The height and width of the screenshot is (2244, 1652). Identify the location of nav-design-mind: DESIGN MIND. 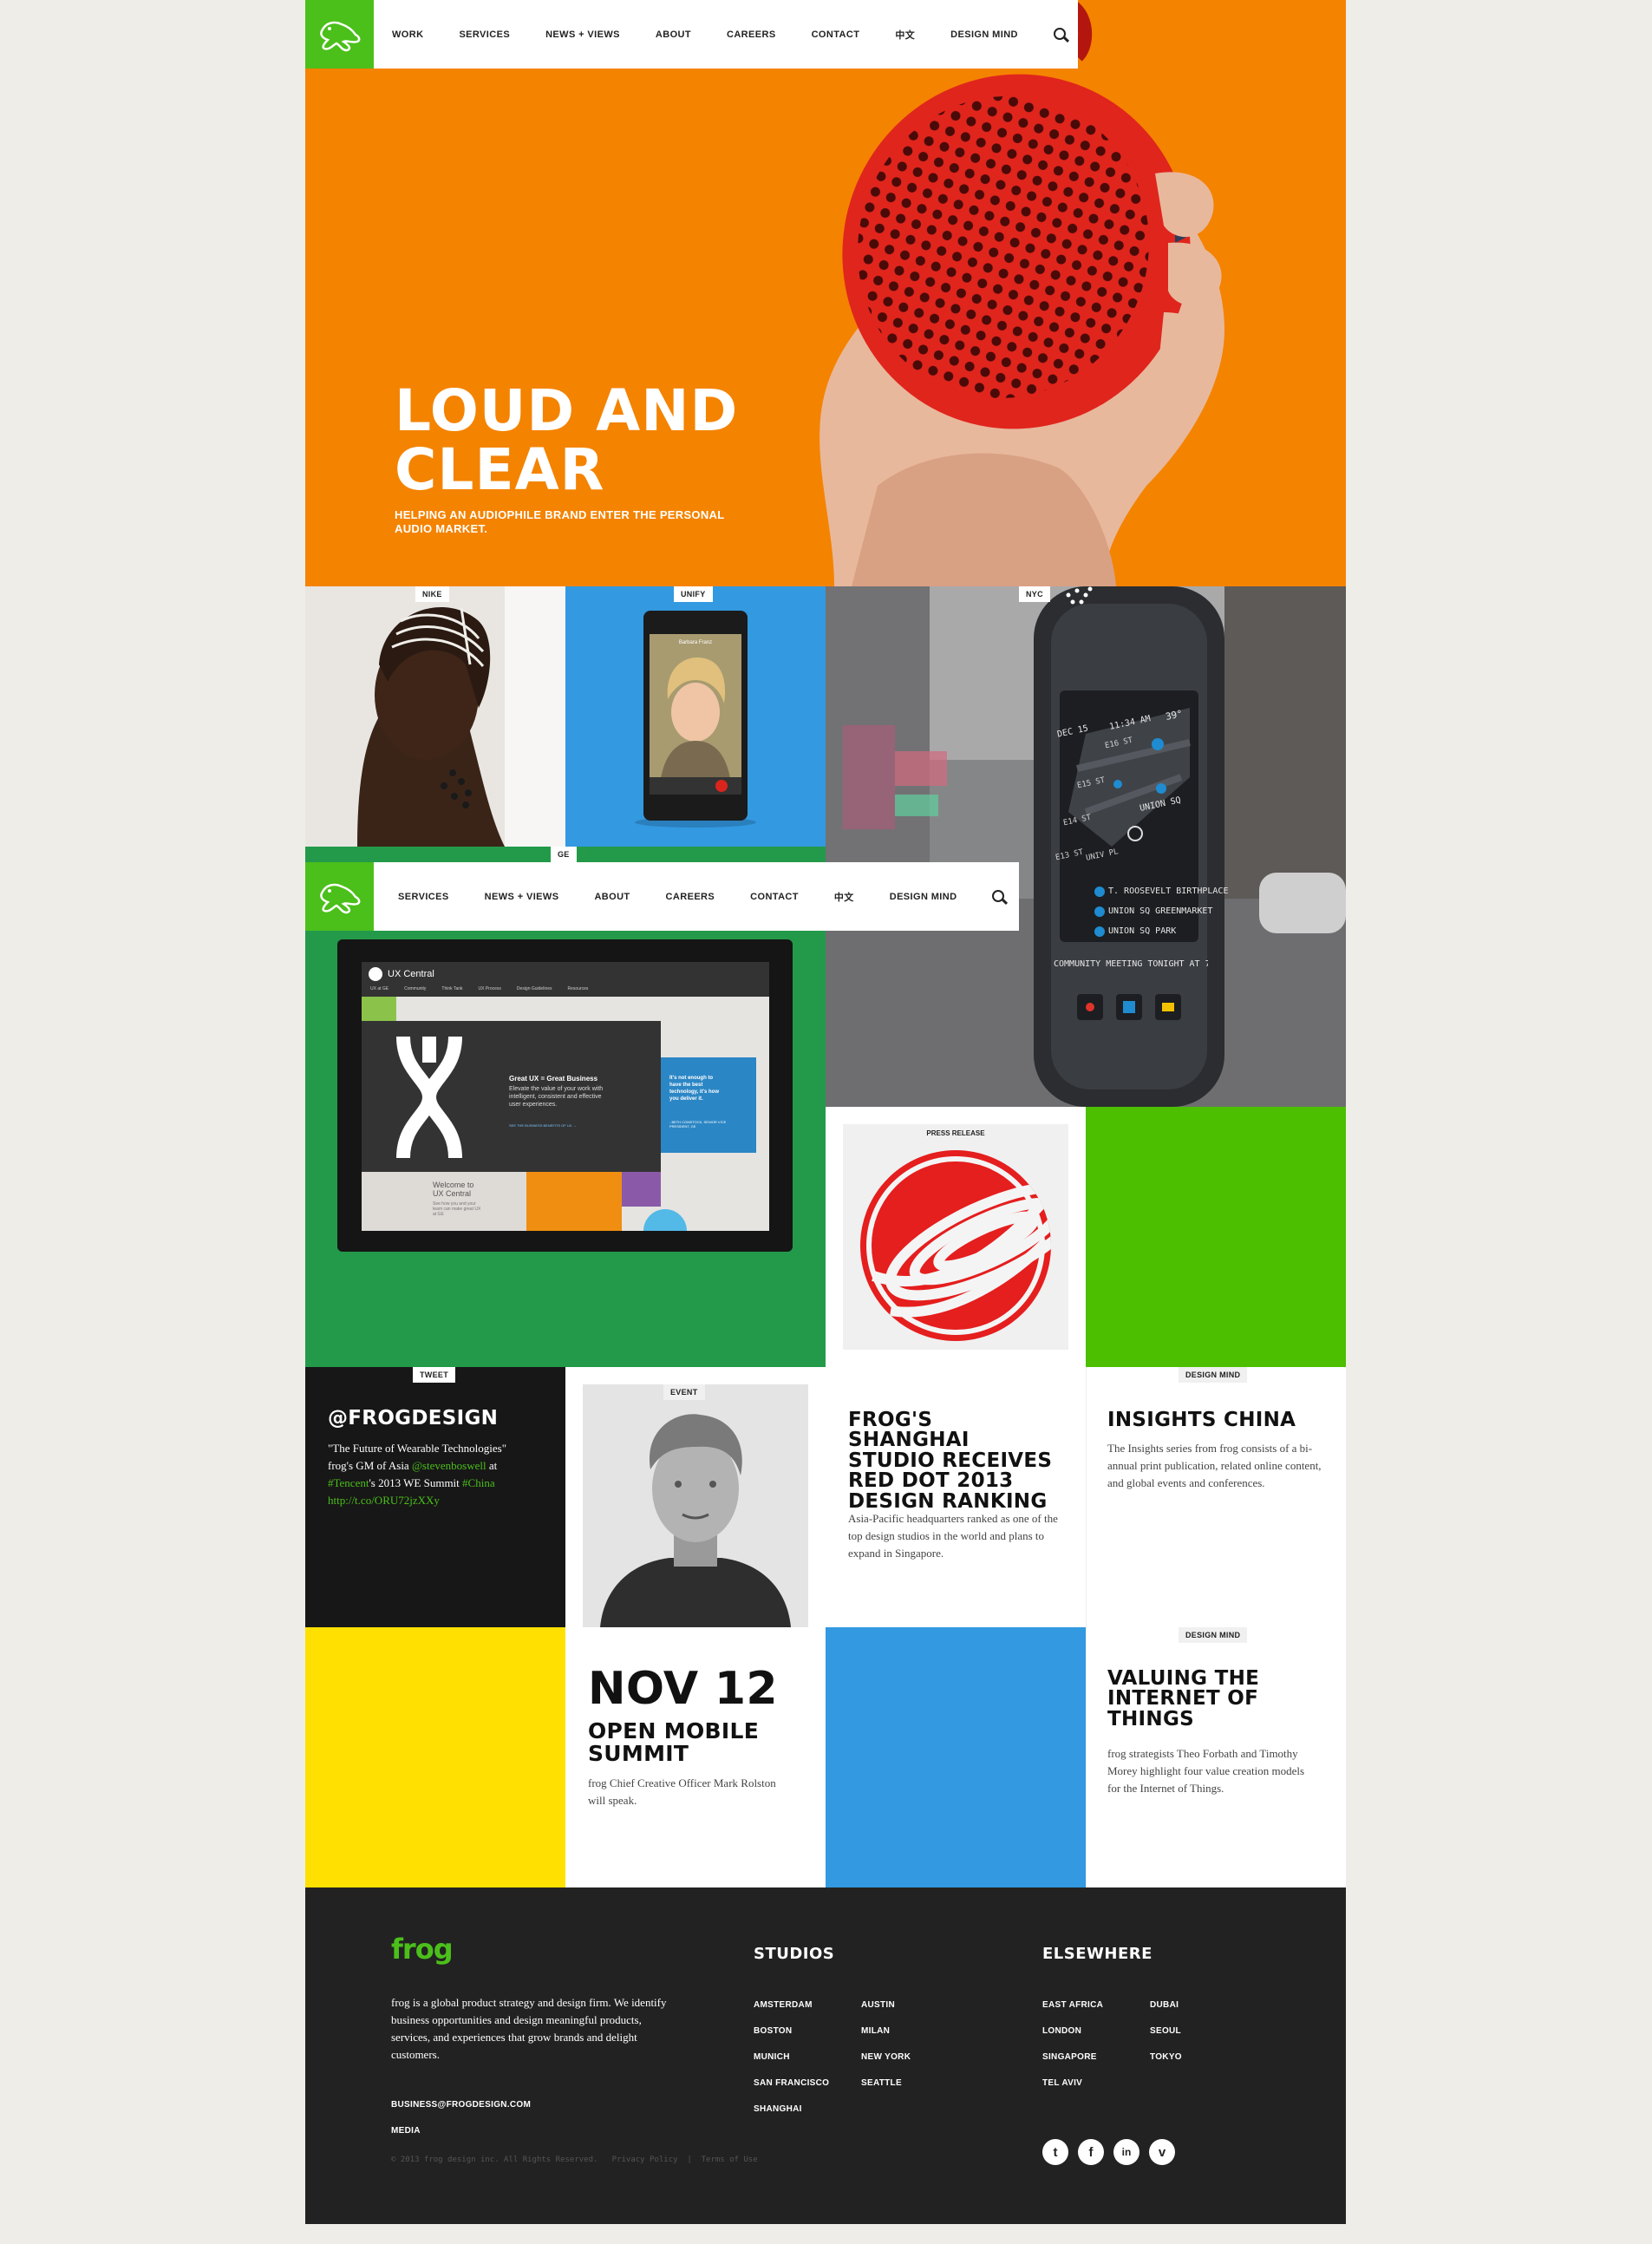
(984, 34).